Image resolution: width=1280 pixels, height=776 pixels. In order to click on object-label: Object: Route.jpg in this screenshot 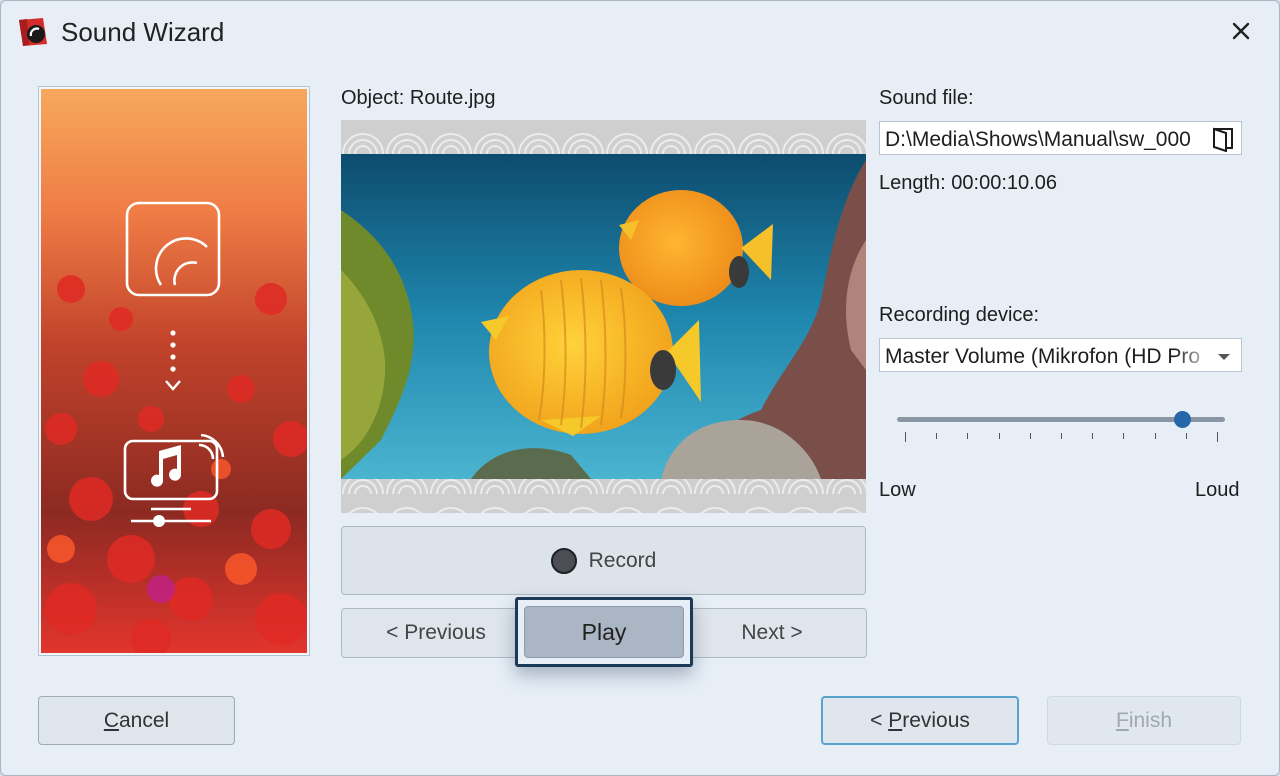, I will do `click(418, 98)`.